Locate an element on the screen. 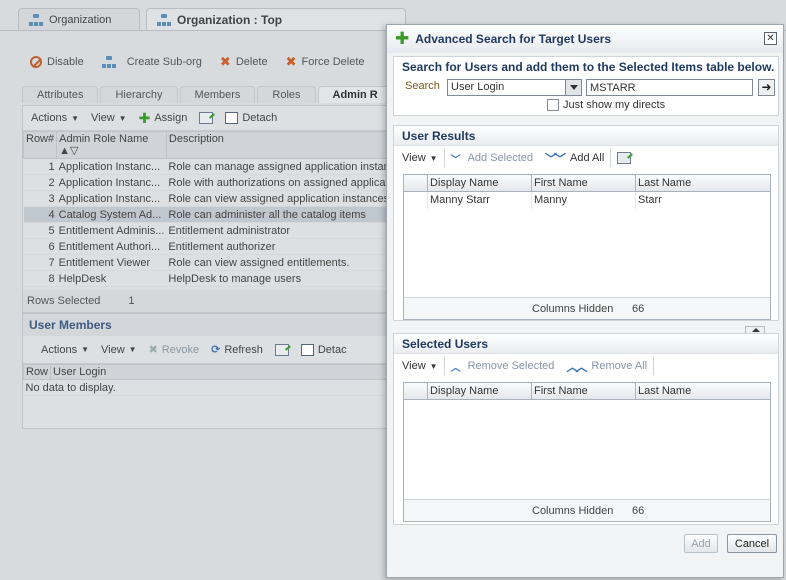 The image size is (786, 580). add-all-label: Add All is located at coordinates (587, 158).